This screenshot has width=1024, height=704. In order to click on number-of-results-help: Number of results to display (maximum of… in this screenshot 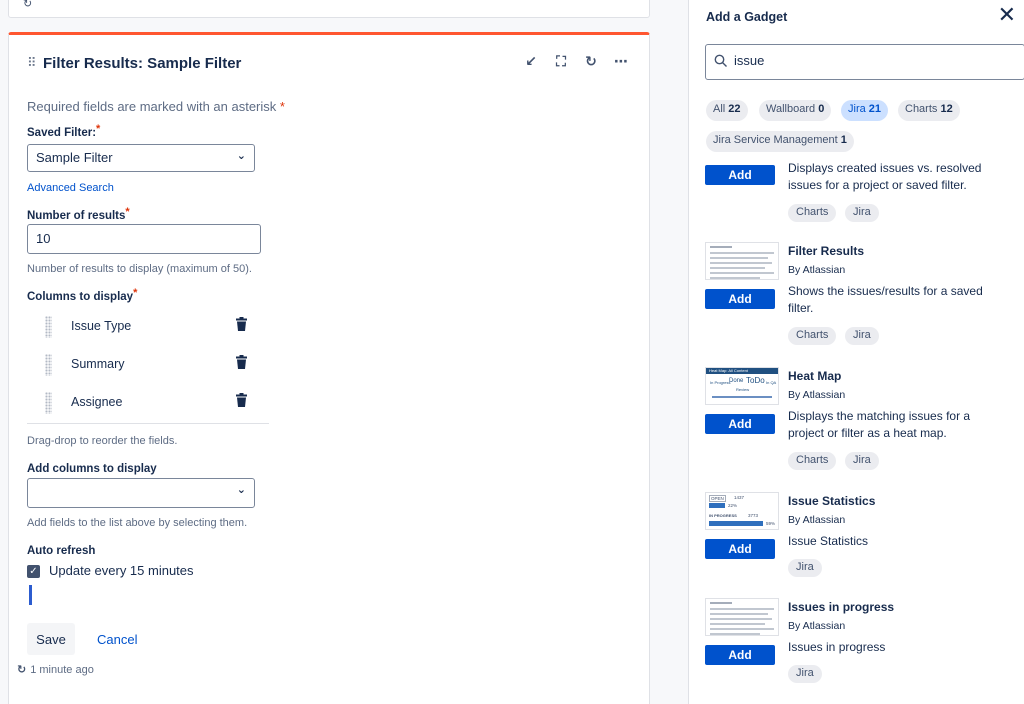, I will do `click(139, 269)`.